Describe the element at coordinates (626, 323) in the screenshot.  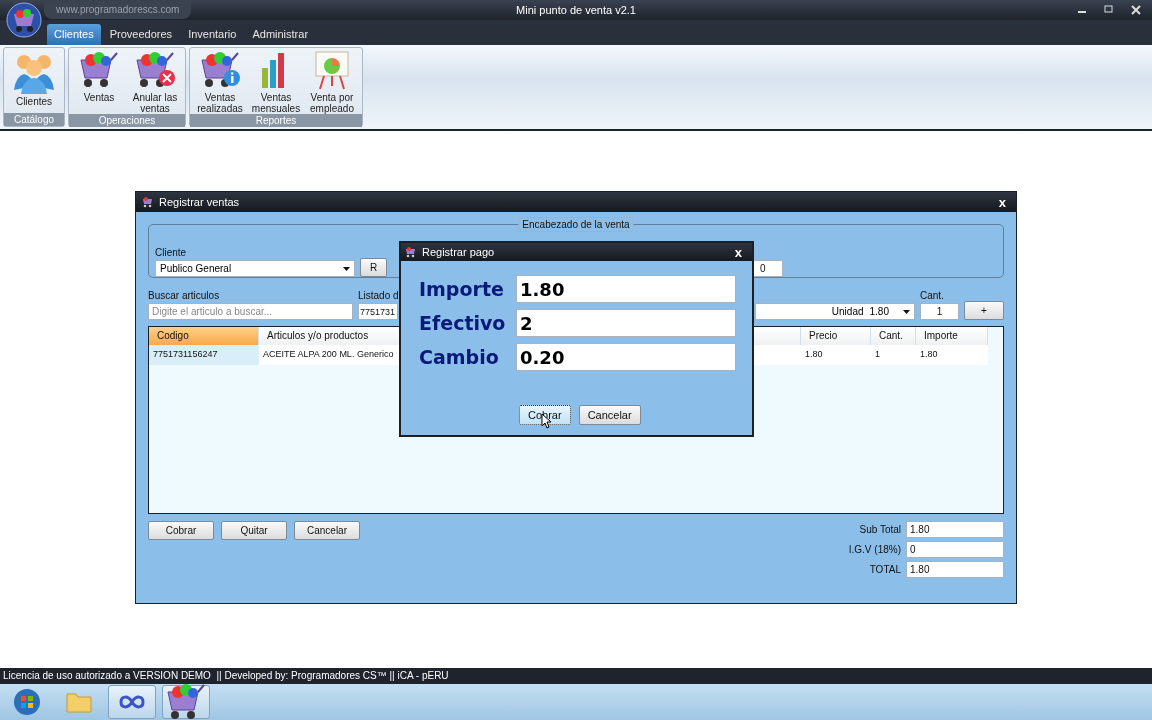
I see `payment-field: 2` at that location.